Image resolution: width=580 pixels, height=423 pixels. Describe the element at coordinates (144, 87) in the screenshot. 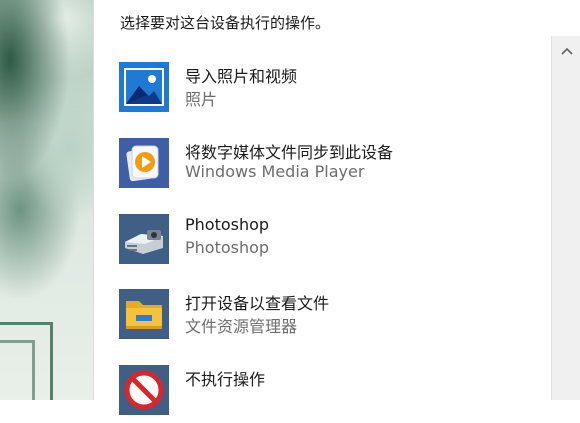

I see `photos-icon` at that location.